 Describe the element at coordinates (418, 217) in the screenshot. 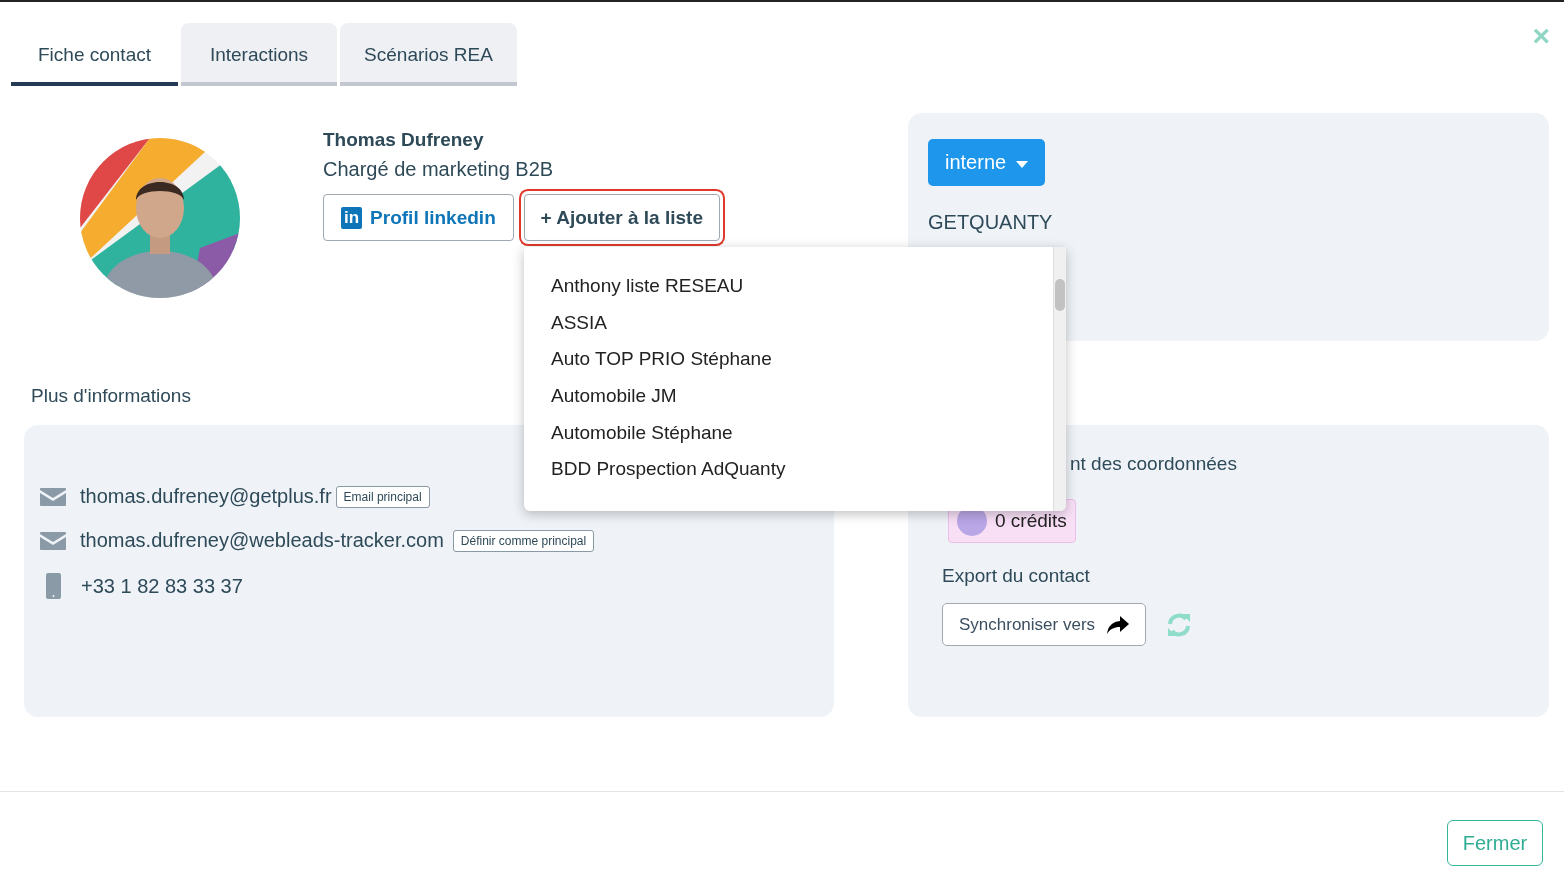

I see `linkedin-button: in Profil linkedin` at that location.